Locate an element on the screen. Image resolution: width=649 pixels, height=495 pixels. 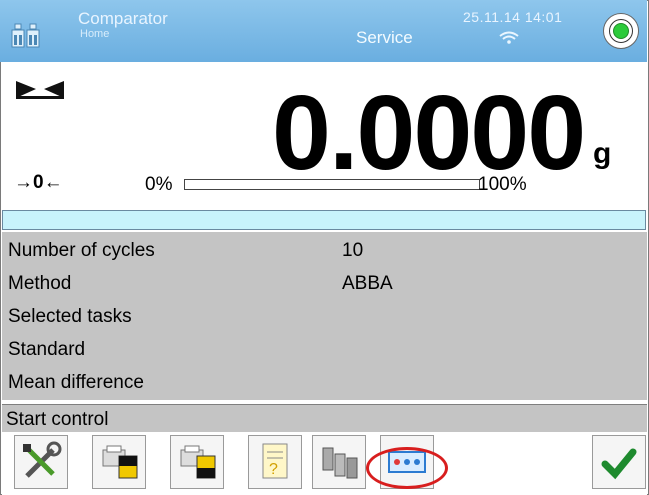
confirm-icon is located at coordinates (619, 464).